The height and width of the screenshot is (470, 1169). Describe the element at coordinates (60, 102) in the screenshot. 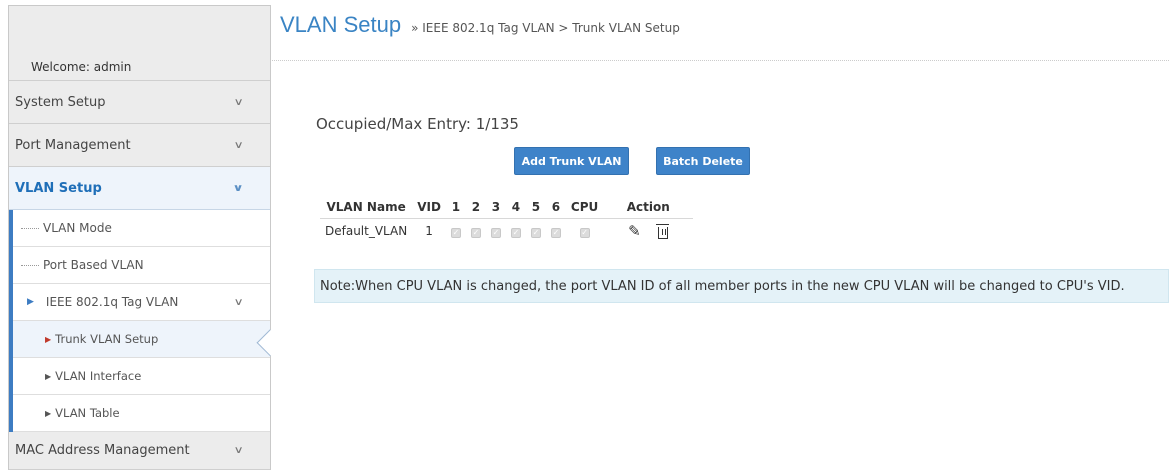

I see `menu-label: System Setup` at that location.